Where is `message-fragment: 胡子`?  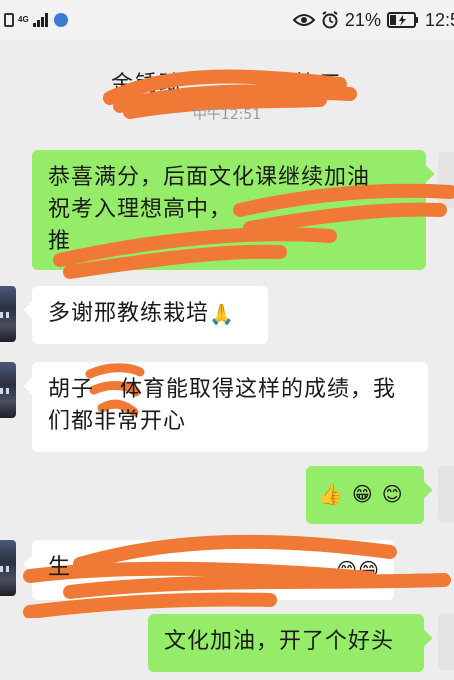
message-fragment: 胡子 is located at coordinates (71, 389).